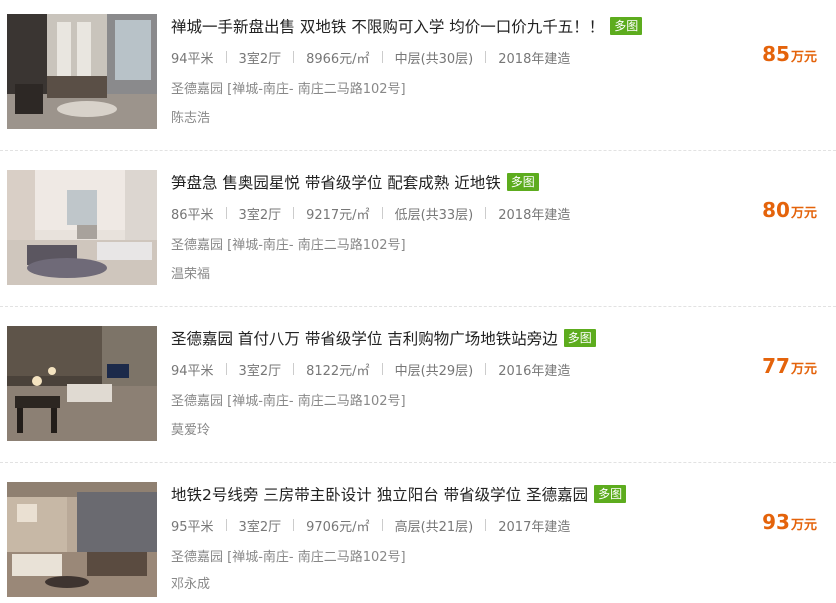 This screenshot has width=836, height=603. What do you see at coordinates (379, 494) in the screenshot?
I see `listing-title: 地铁2号线旁 三房带主卧设计 独立阳台 带省级学位 圣德嘉园` at bounding box center [379, 494].